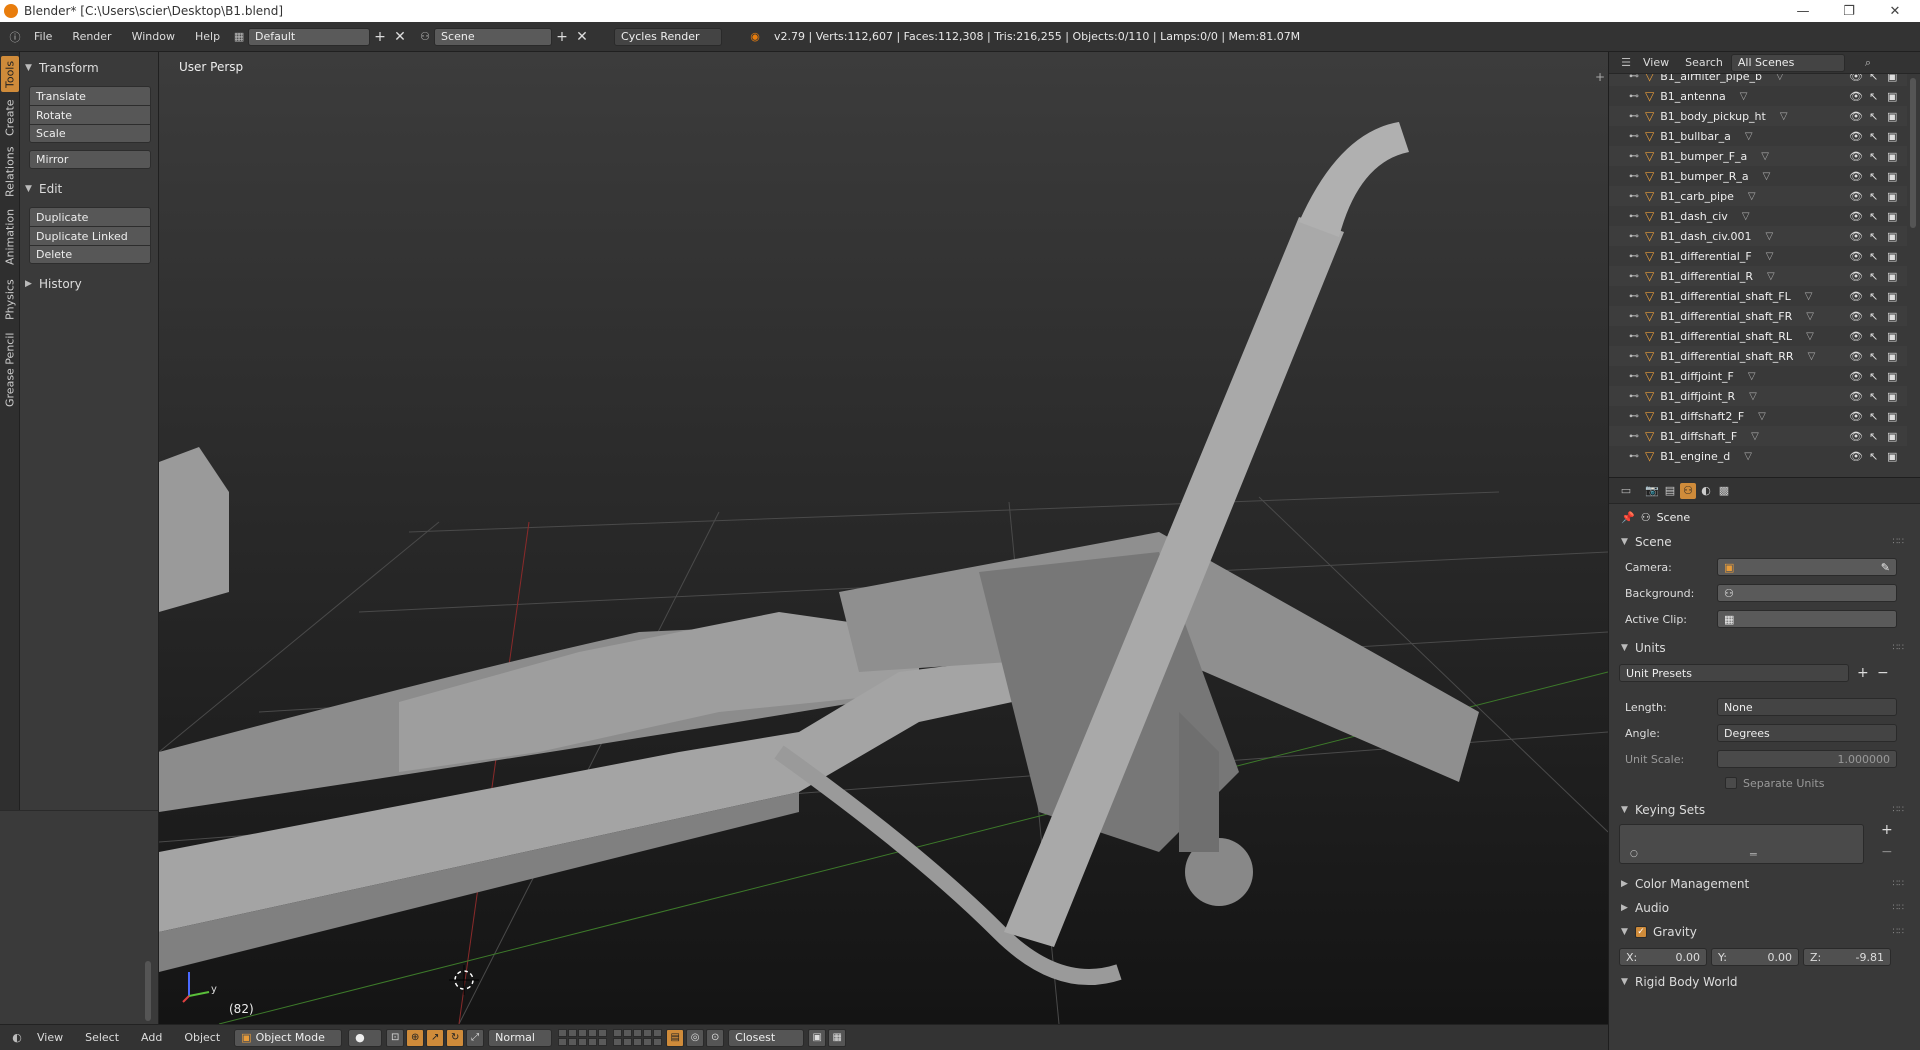 The width and height of the screenshot is (1920, 1050). What do you see at coordinates (520, 1037) in the screenshot?
I see `transform-orientation-dropdown: Normal` at bounding box center [520, 1037].